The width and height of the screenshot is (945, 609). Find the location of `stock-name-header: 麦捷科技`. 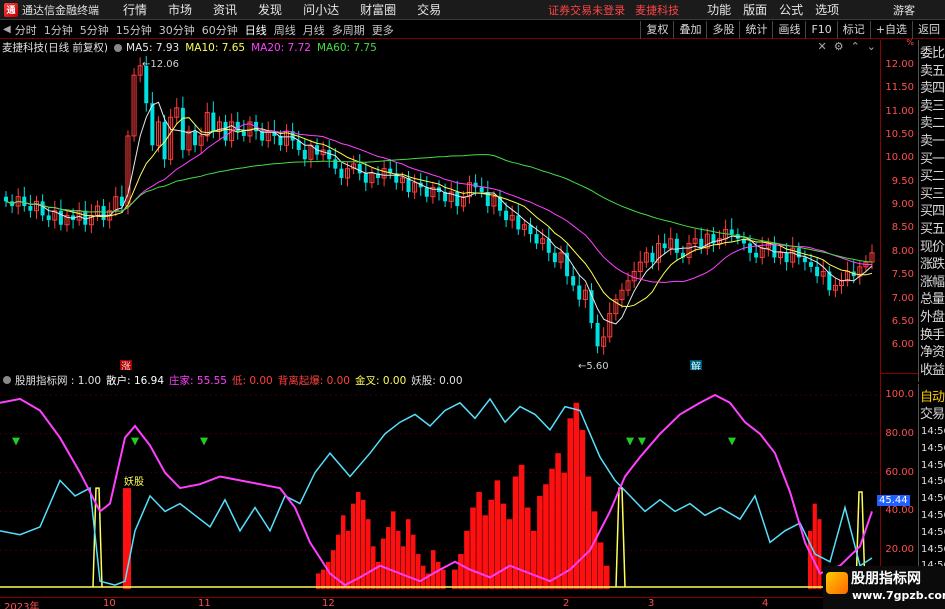

stock-name-header: 麦捷科技 is located at coordinates (657, 10).